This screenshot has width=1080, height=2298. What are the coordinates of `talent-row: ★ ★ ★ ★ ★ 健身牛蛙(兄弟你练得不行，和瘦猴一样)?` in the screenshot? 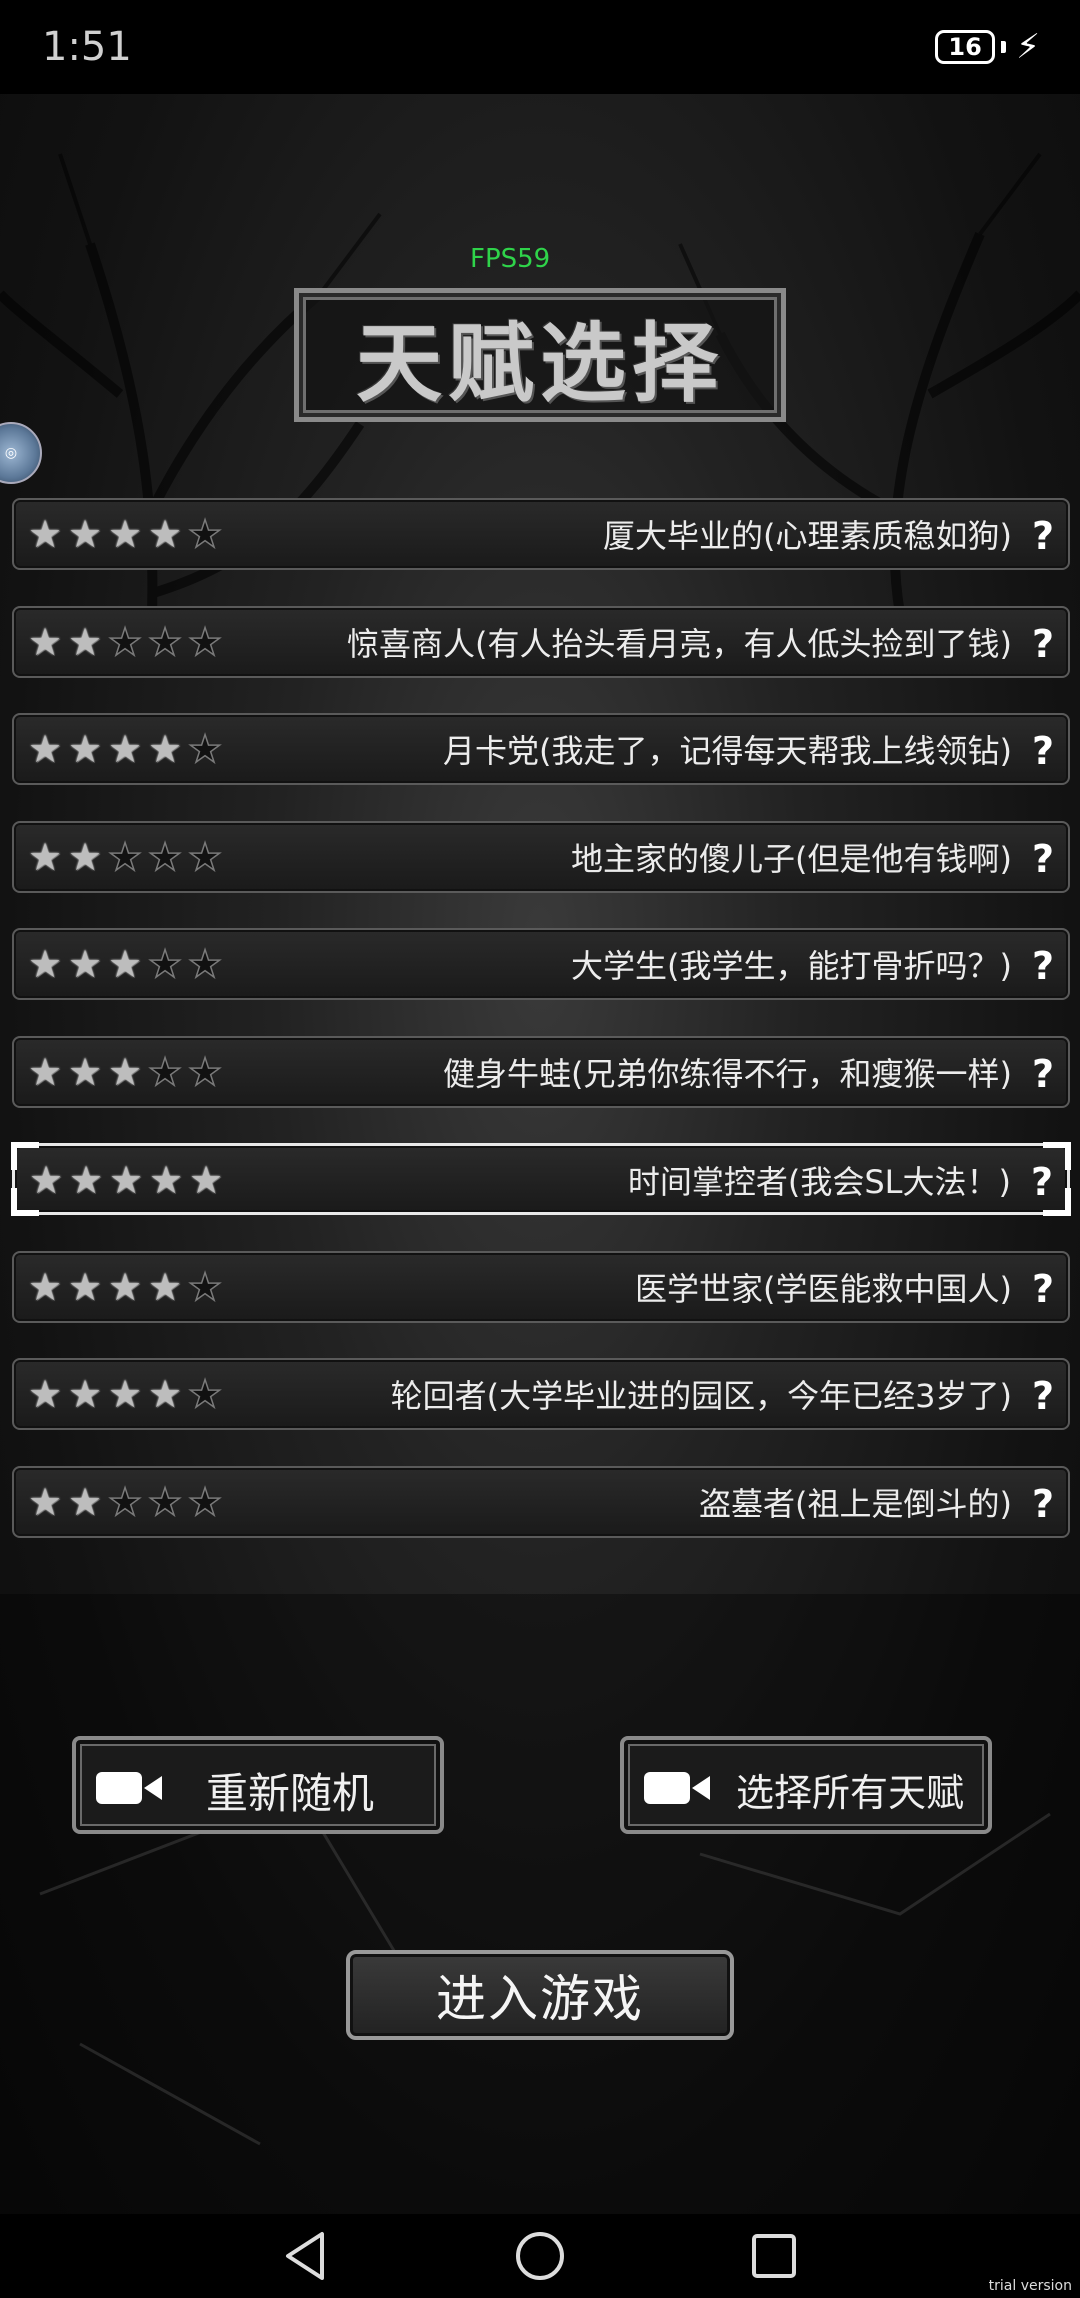 It's located at (541, 1072).